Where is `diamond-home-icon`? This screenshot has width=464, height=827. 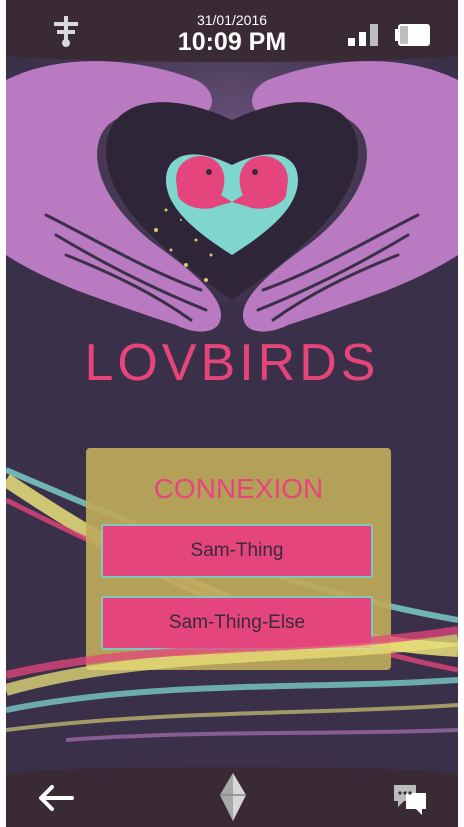 diamond-home-icon is located at coordinates (233, 797).